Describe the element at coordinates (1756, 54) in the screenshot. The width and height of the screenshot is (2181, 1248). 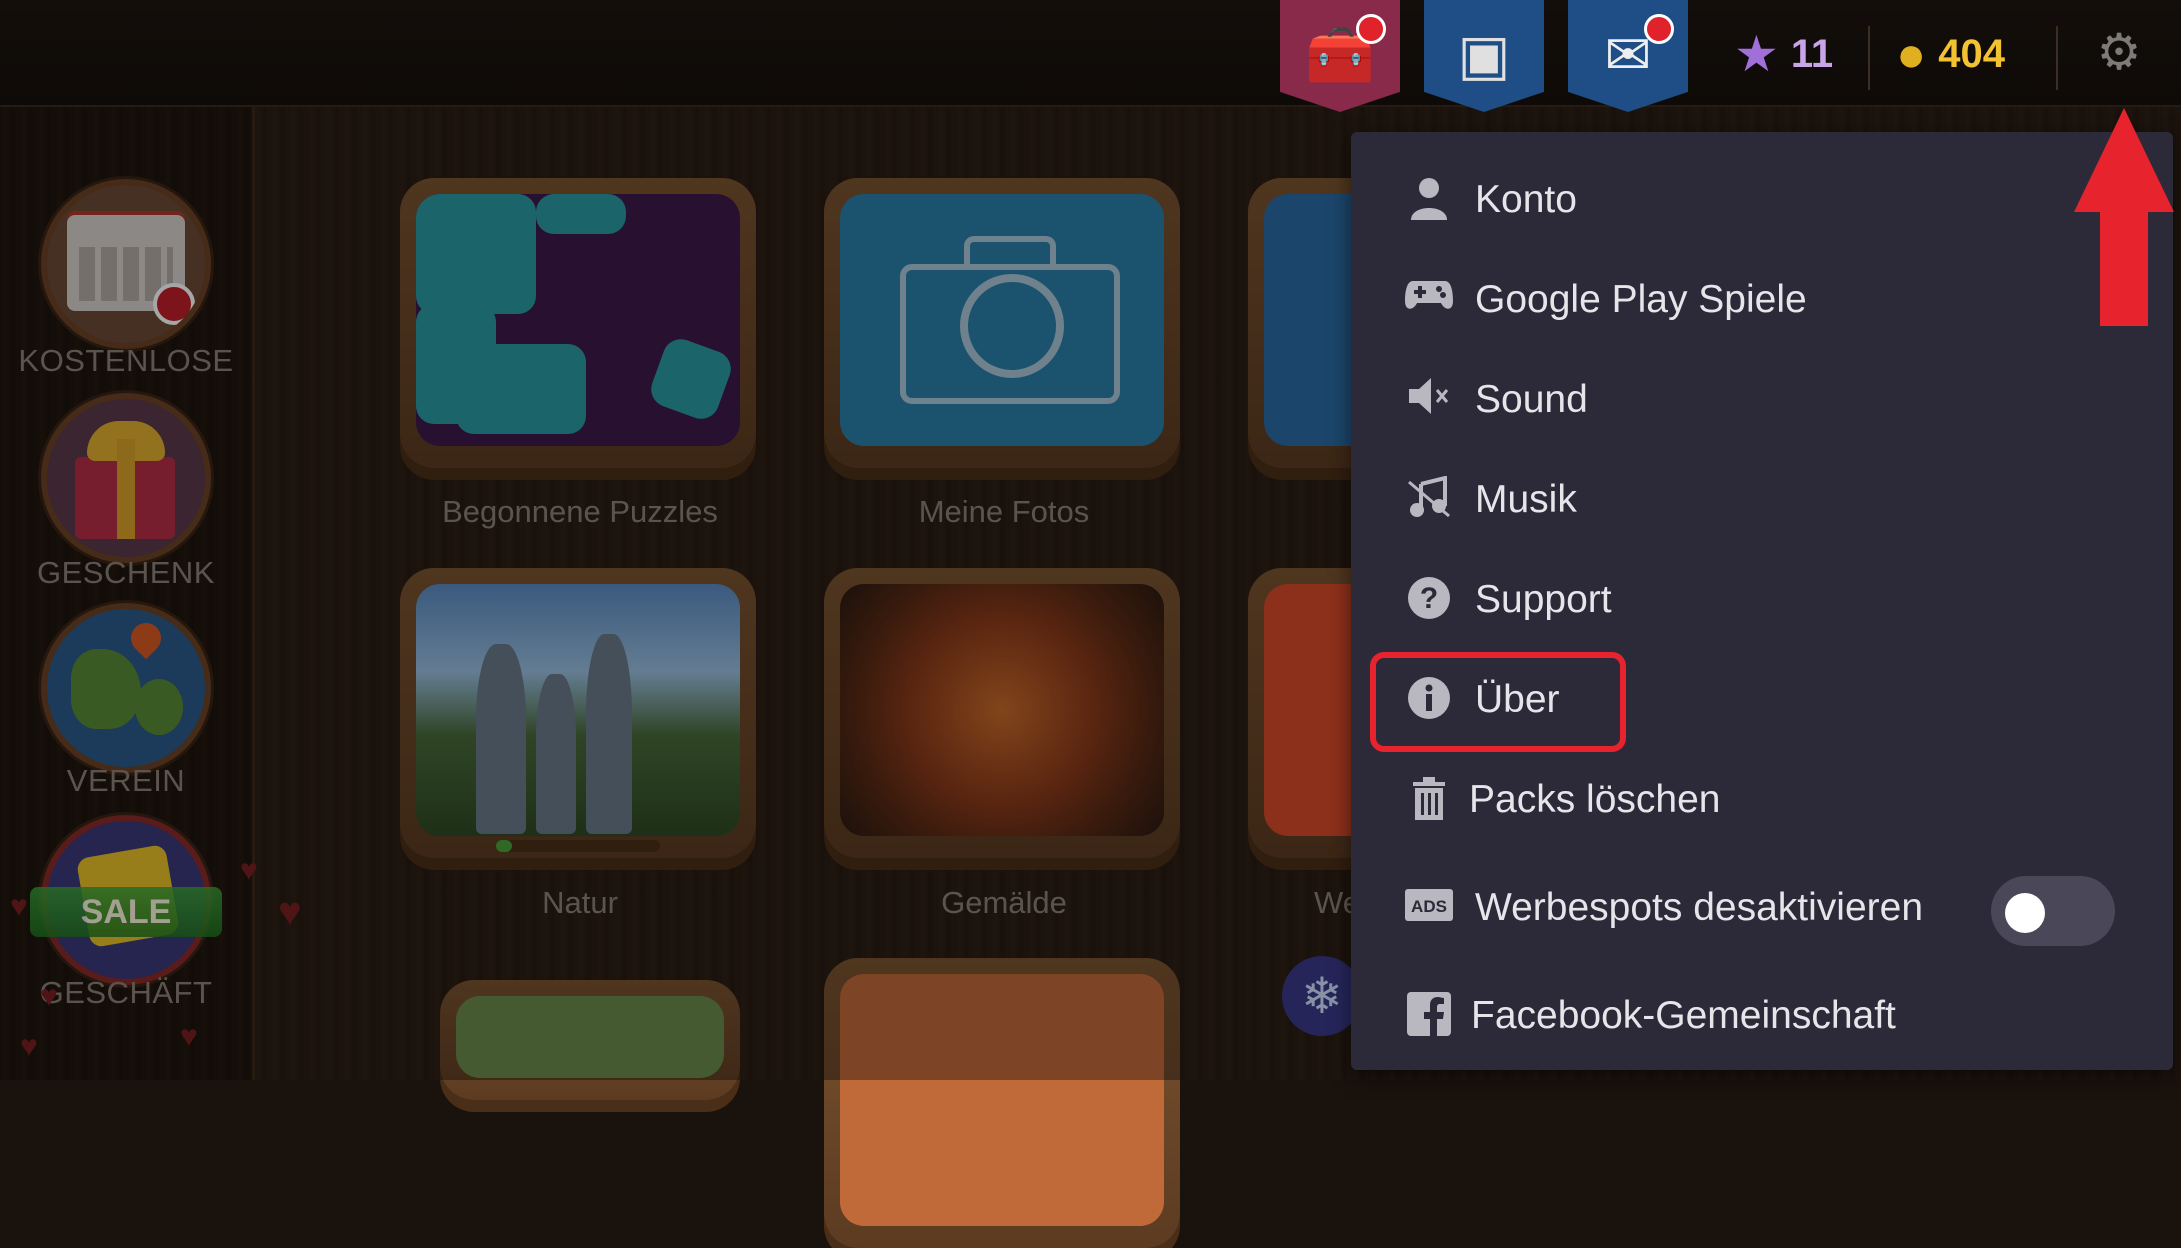
I see `star-icon: ★` at that location.